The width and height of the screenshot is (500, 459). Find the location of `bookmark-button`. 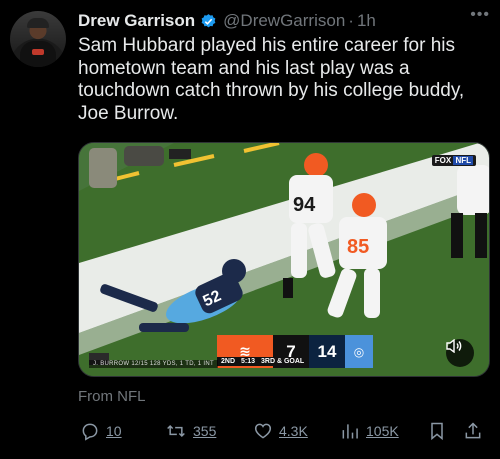

bookmark-button is located at coordinates (437, 431).